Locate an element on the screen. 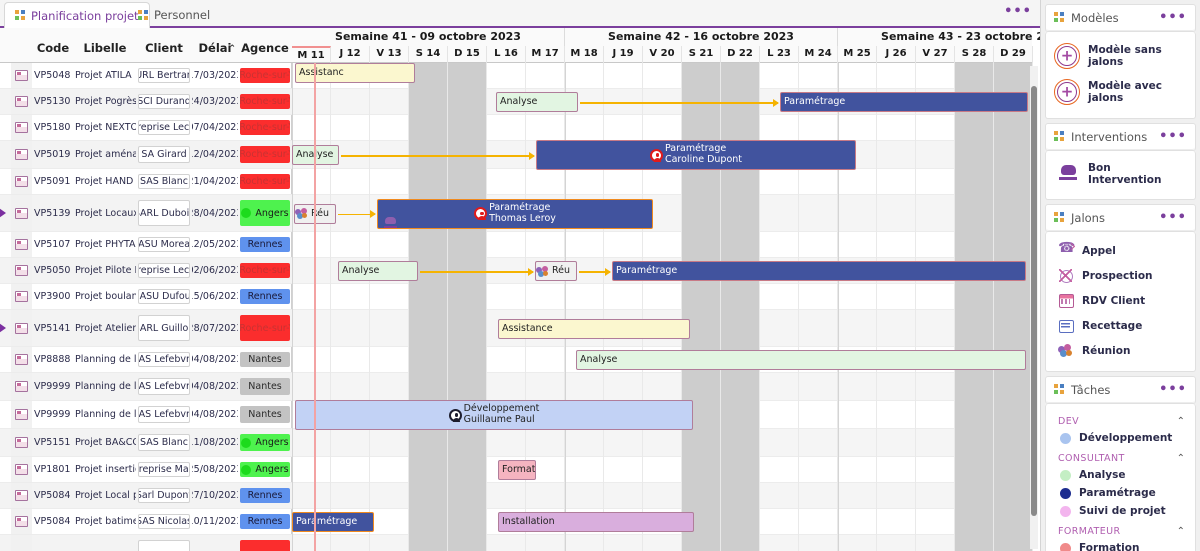 The width and height of the screenshot is (1200, 551). day-header: D 15 is located at coordinates (467, 54).